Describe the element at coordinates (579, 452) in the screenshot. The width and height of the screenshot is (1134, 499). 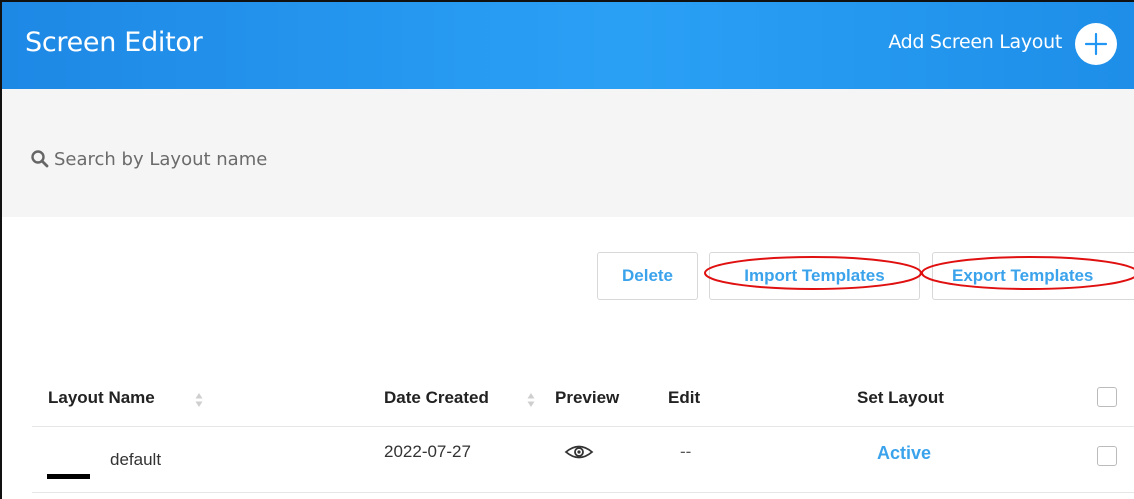
I see `eye-icon` at that location.